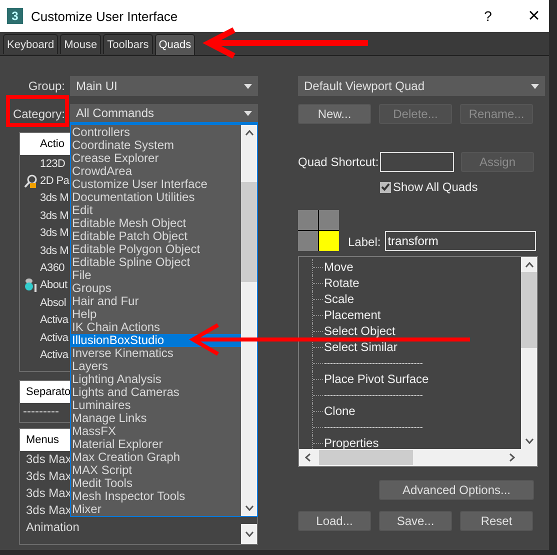 This screenshot has width=557, height=555. What do you see at coordinates (55, 181) in the screenshot?
I see `action-item: 2D Pa` at bounding box center [55, 181].